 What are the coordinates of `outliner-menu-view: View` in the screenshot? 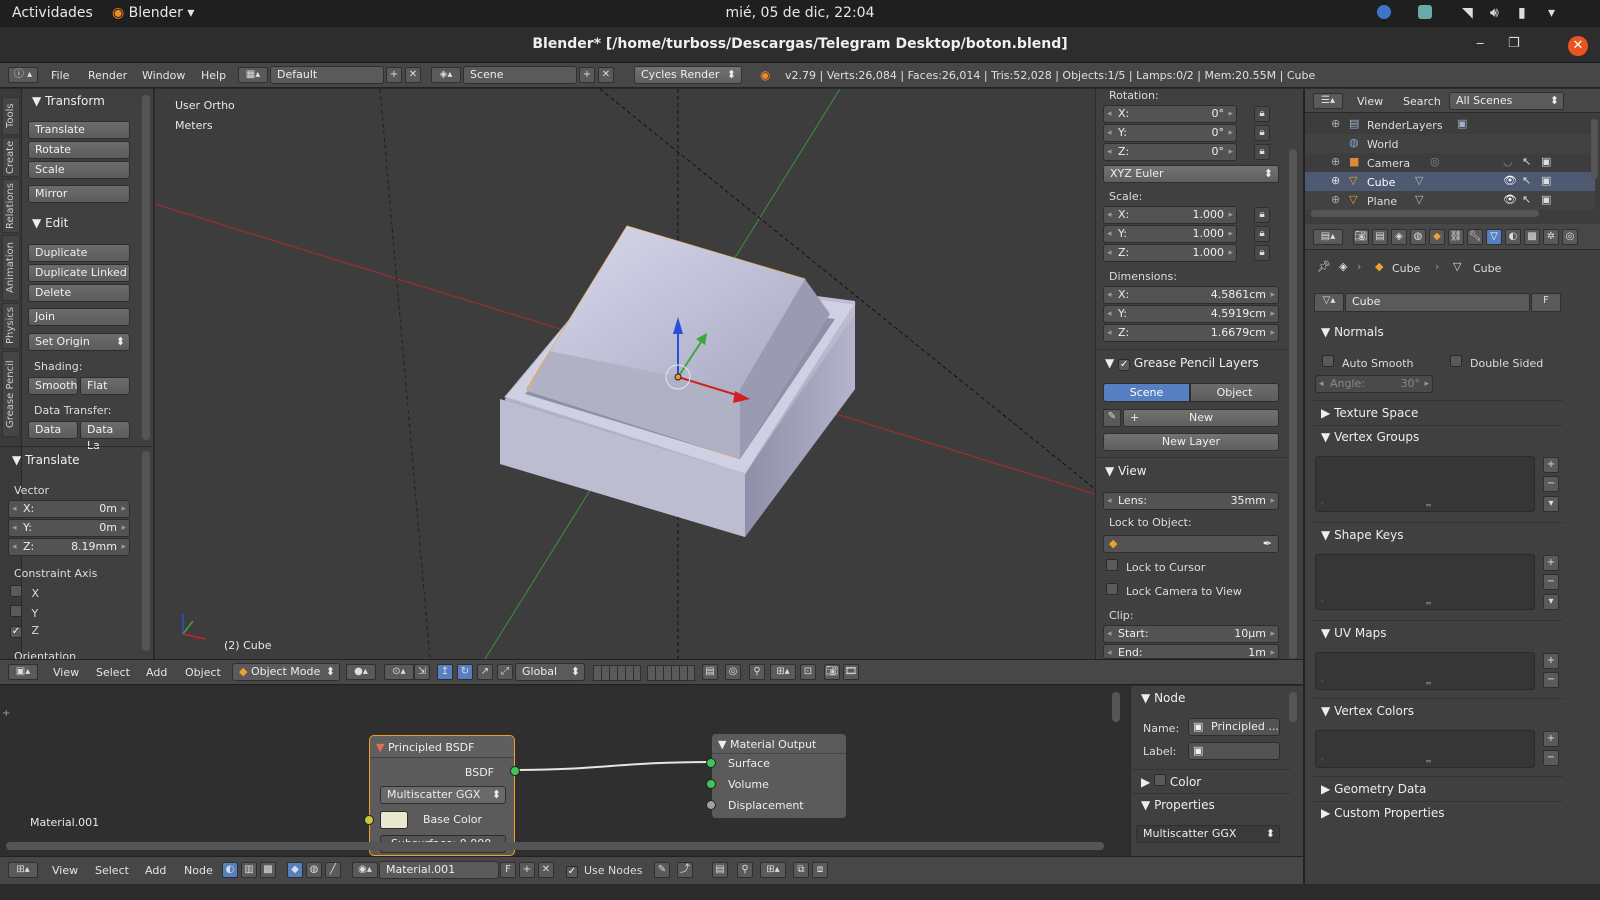 It's located at (1370, 101).